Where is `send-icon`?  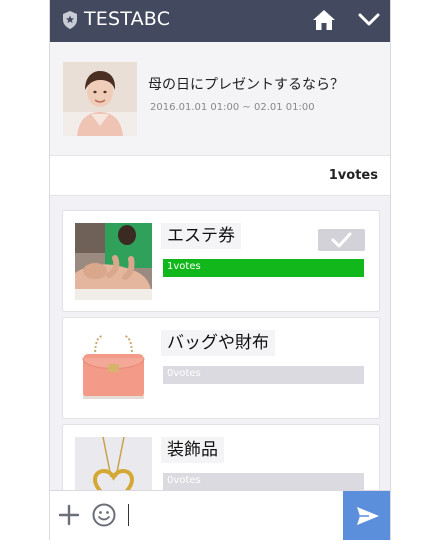
send-icon is located at coordinates (368, 516).